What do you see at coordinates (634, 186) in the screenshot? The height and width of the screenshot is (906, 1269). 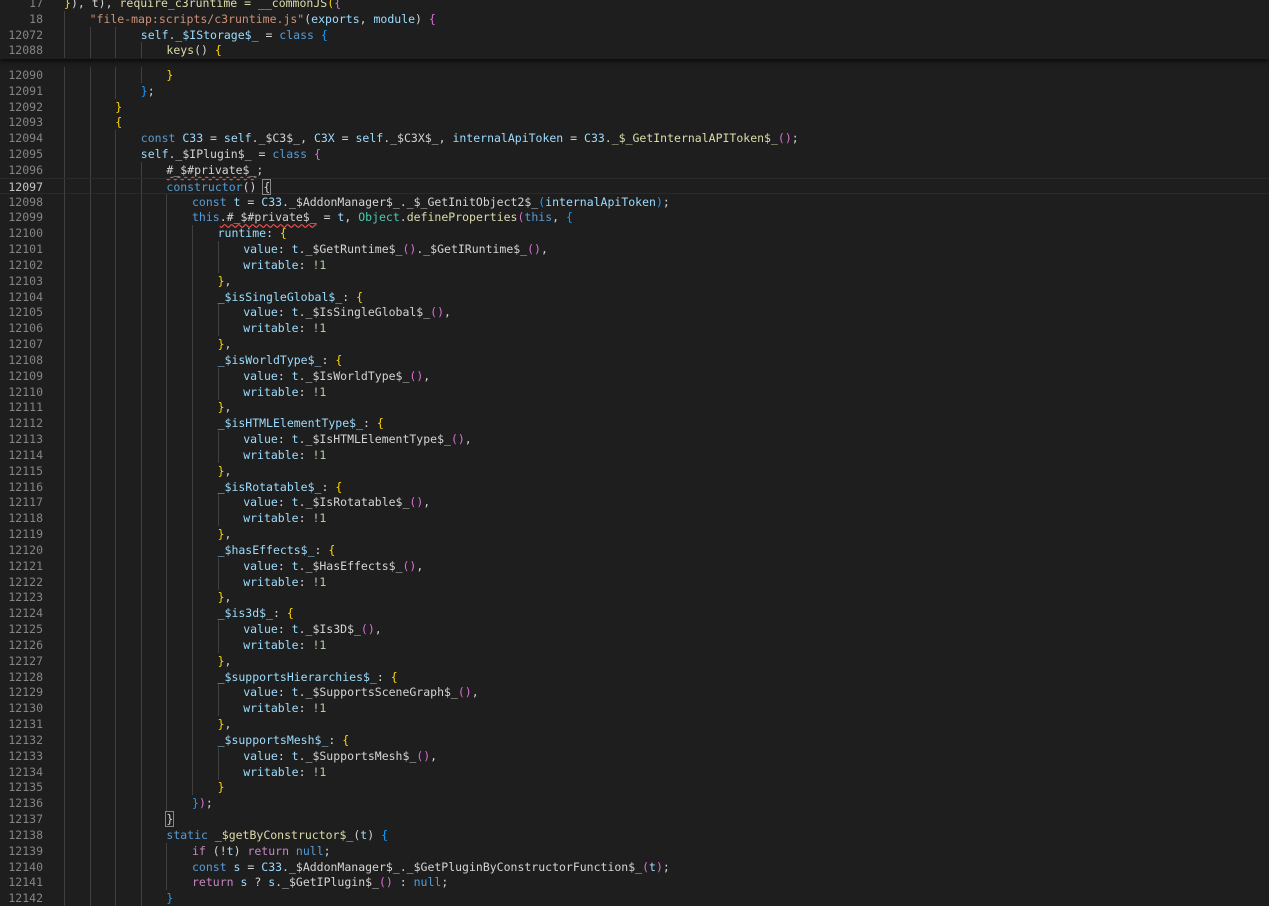 I see `code-line: 12097 constructor() {` at bounding box center [634, 186].